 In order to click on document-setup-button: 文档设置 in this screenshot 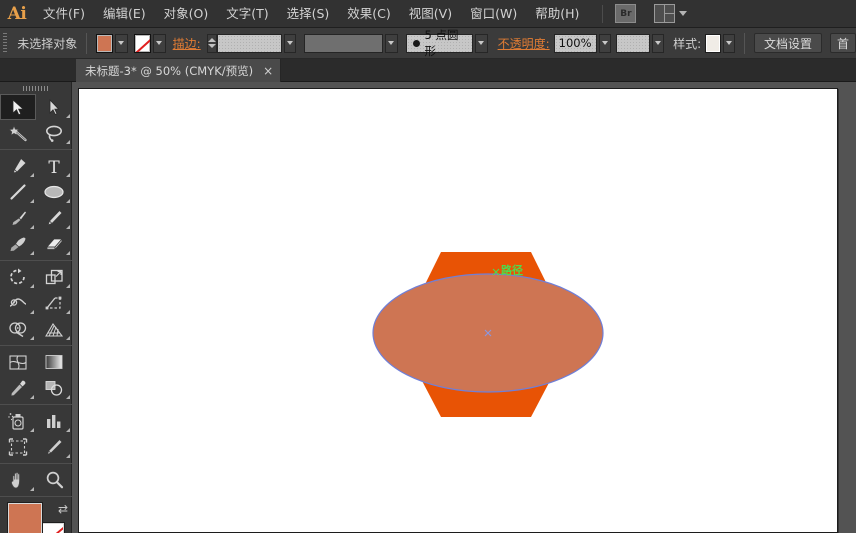, I will do `click(787, 43)`.